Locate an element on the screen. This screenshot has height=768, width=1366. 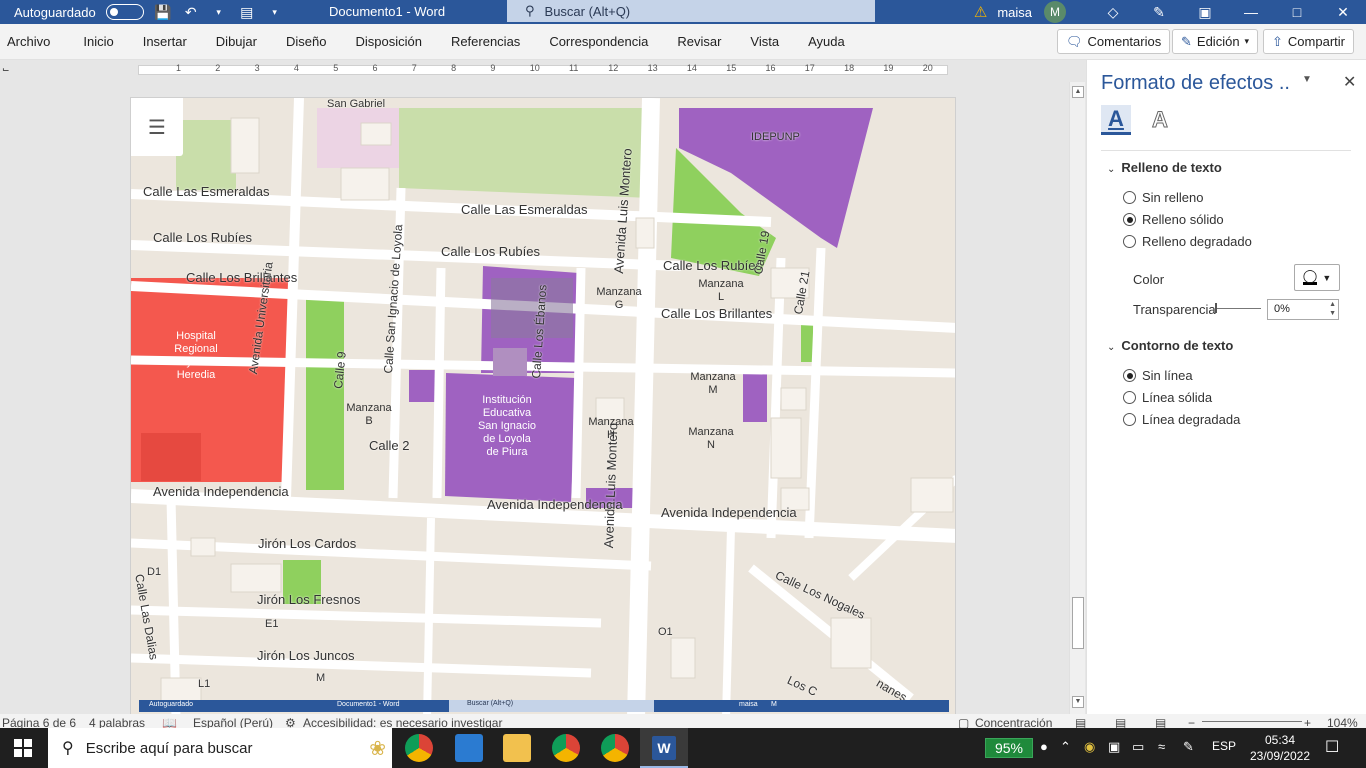
share-icon: ⇧ is located at coordinates (1277, 41).